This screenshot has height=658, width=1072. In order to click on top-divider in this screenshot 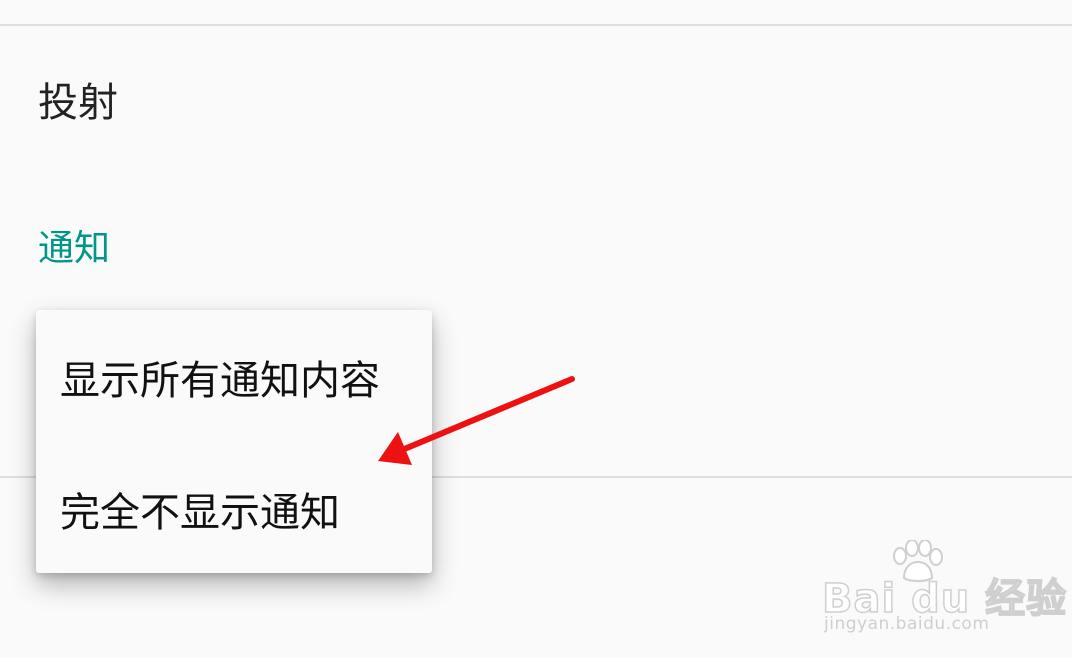, I will do `click(536, 25)`.